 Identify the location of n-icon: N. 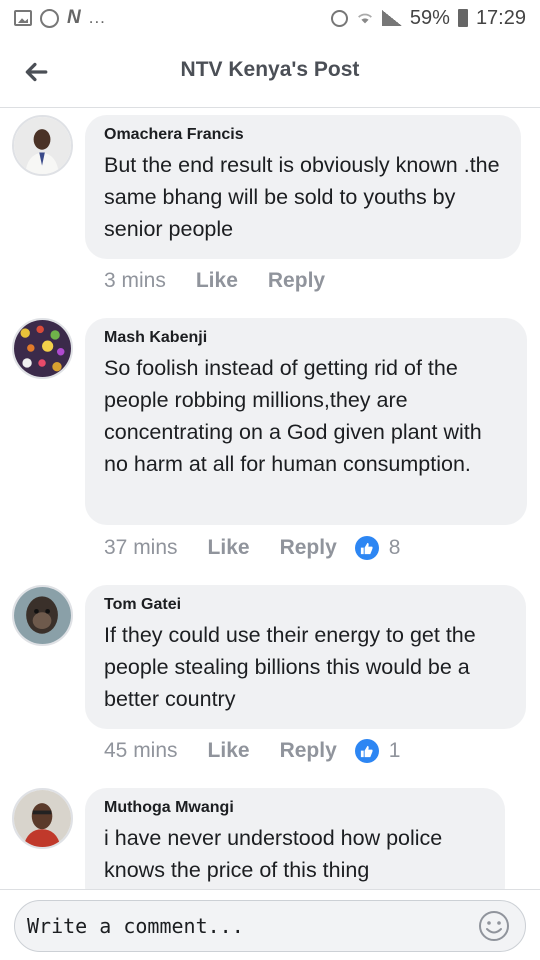
(74, 17).